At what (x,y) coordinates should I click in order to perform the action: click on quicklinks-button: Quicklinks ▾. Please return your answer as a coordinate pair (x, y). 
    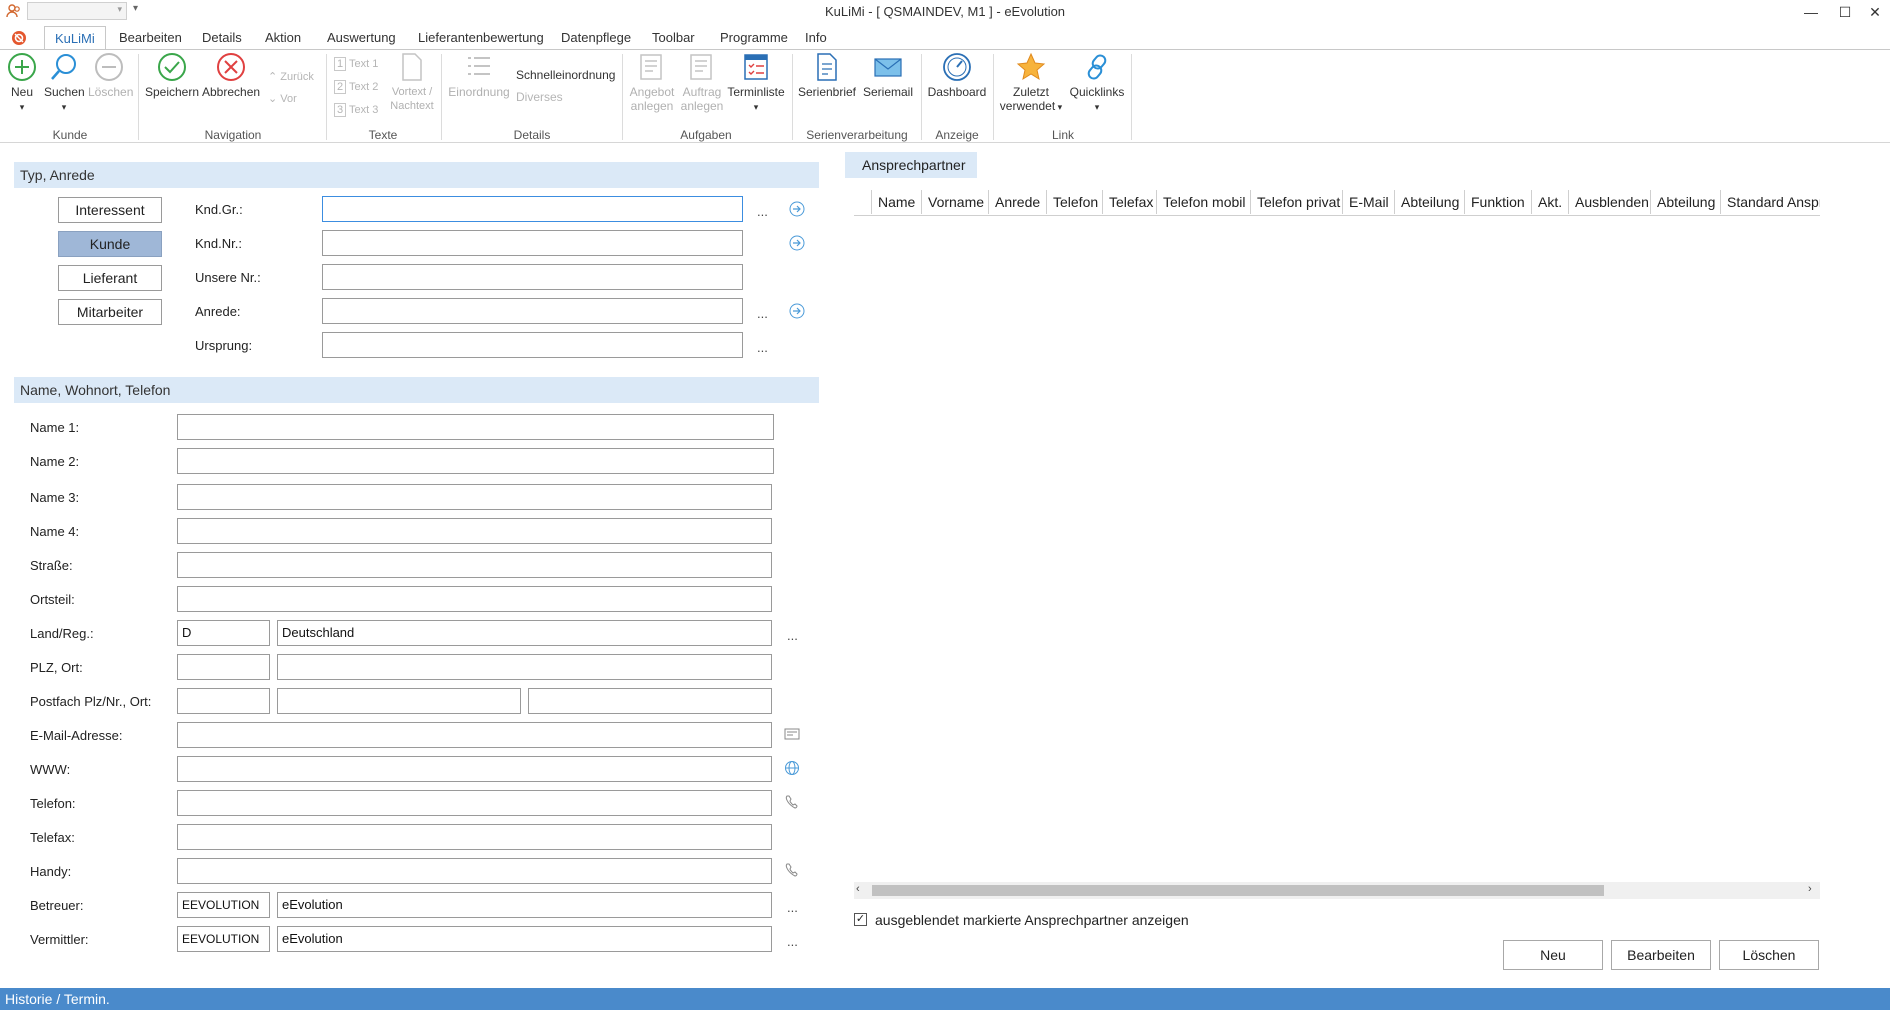
    Looking at the image, I should click on (1097, 83).